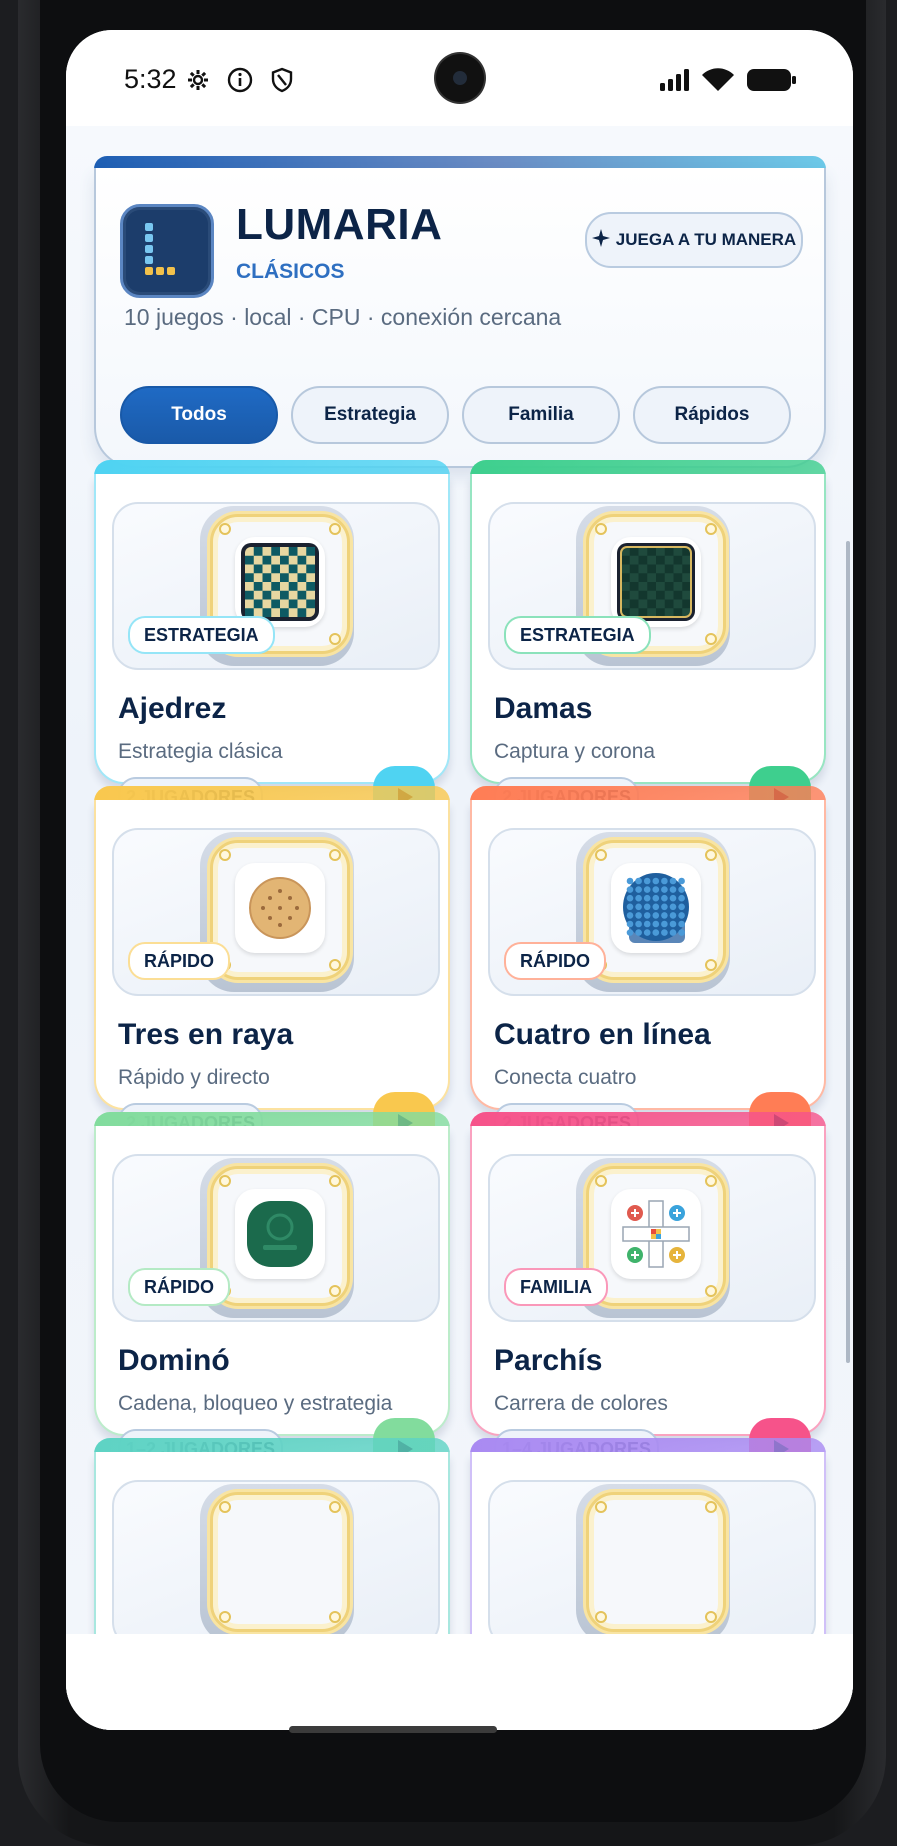 This screenshot has height=1846, width=897. Describe the element at coordinates (602, 1034) in the screenshot. I see `game-title: Cuatro en línea` at that location.